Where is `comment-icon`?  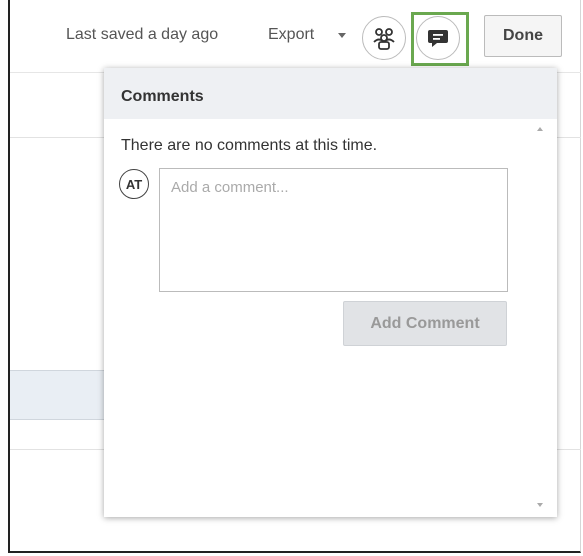 comment-icon is located at coordinates (438, 38).